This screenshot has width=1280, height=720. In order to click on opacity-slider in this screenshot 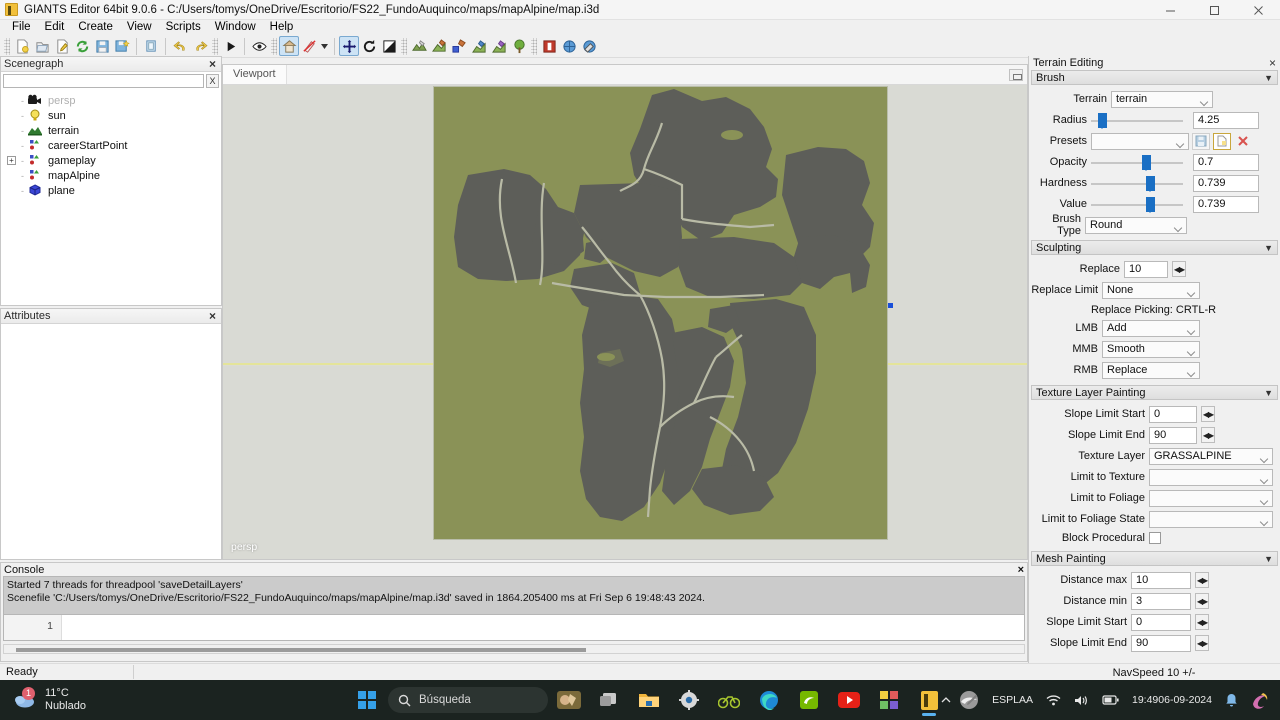, I will do `click(1137, 162)`.